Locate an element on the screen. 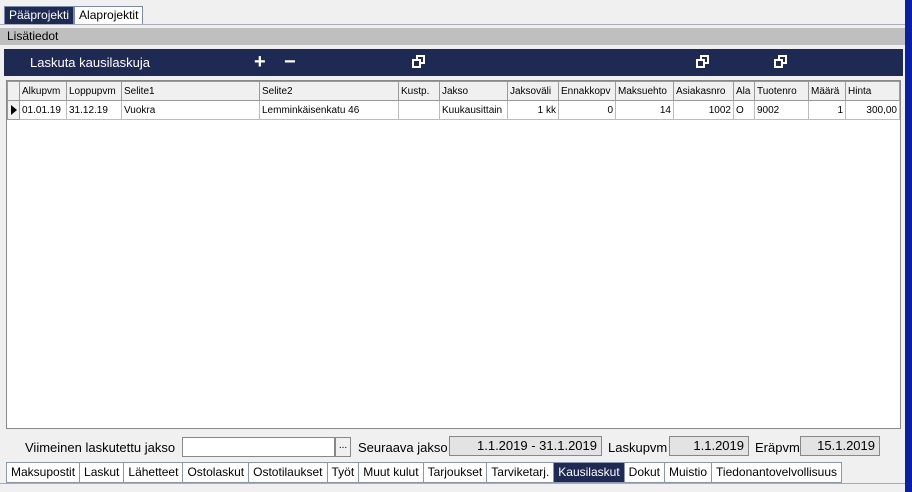 Image resolution: width=912 pixels, height=492 pixels. table-cell: 1 kk is located at coordinates (533, 110).